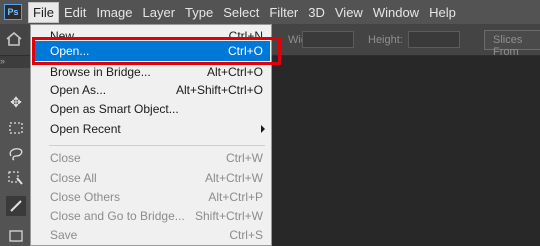  Describe the element at coordinates (234, 72) in the screenshot. I see `menu-item-shortcut: Alt+Ctrl+O` at that location.